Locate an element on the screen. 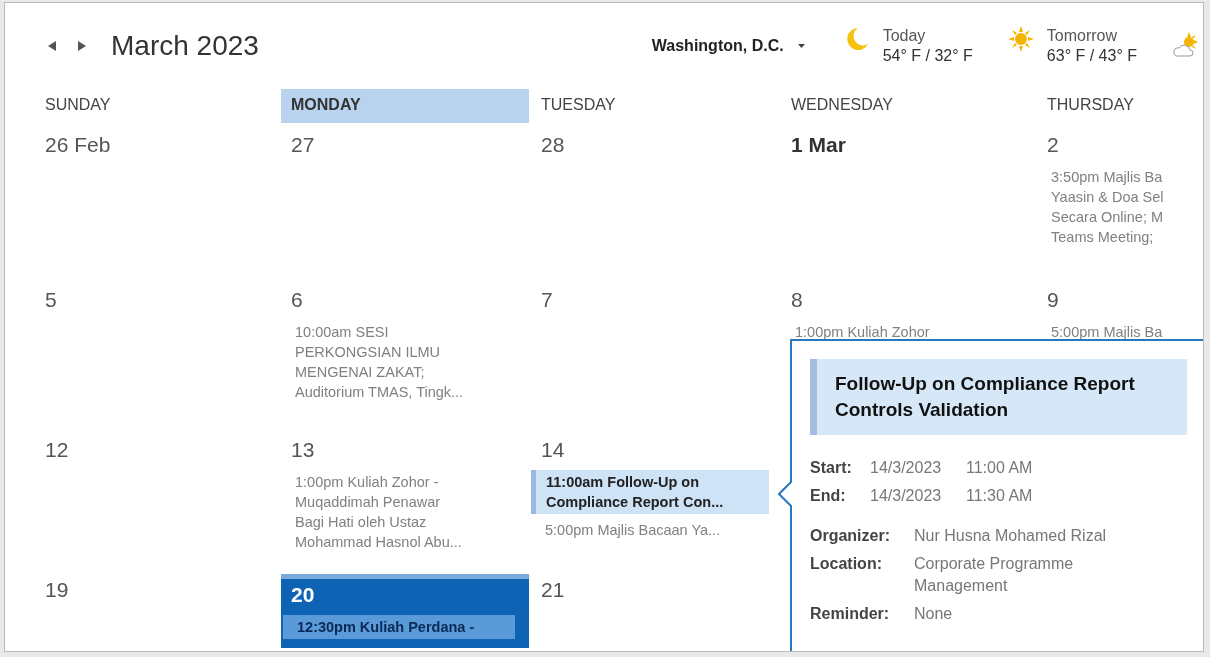 This screenshot has height=657, width=1210. event-title: Follow-Up on Compliance Report Controls Validation is located at coordinates (985, 397).